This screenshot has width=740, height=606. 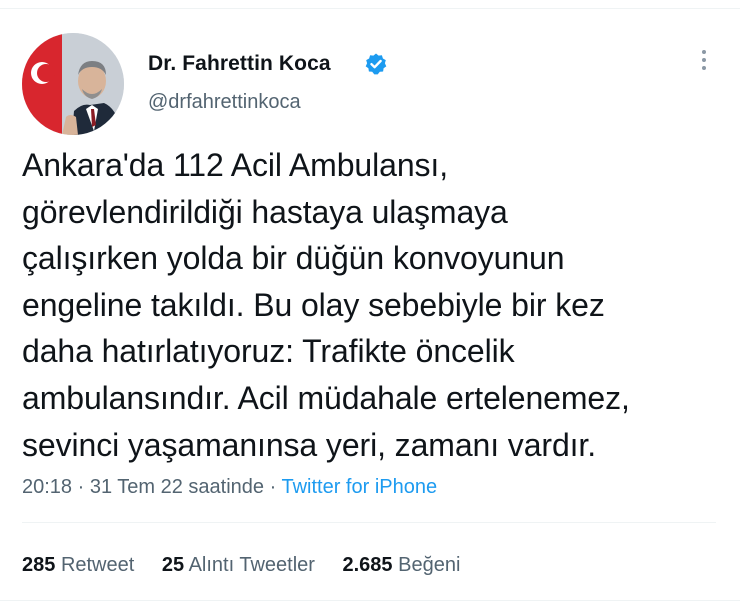 I want to click on stats-divider, so click(x=369, y=522).